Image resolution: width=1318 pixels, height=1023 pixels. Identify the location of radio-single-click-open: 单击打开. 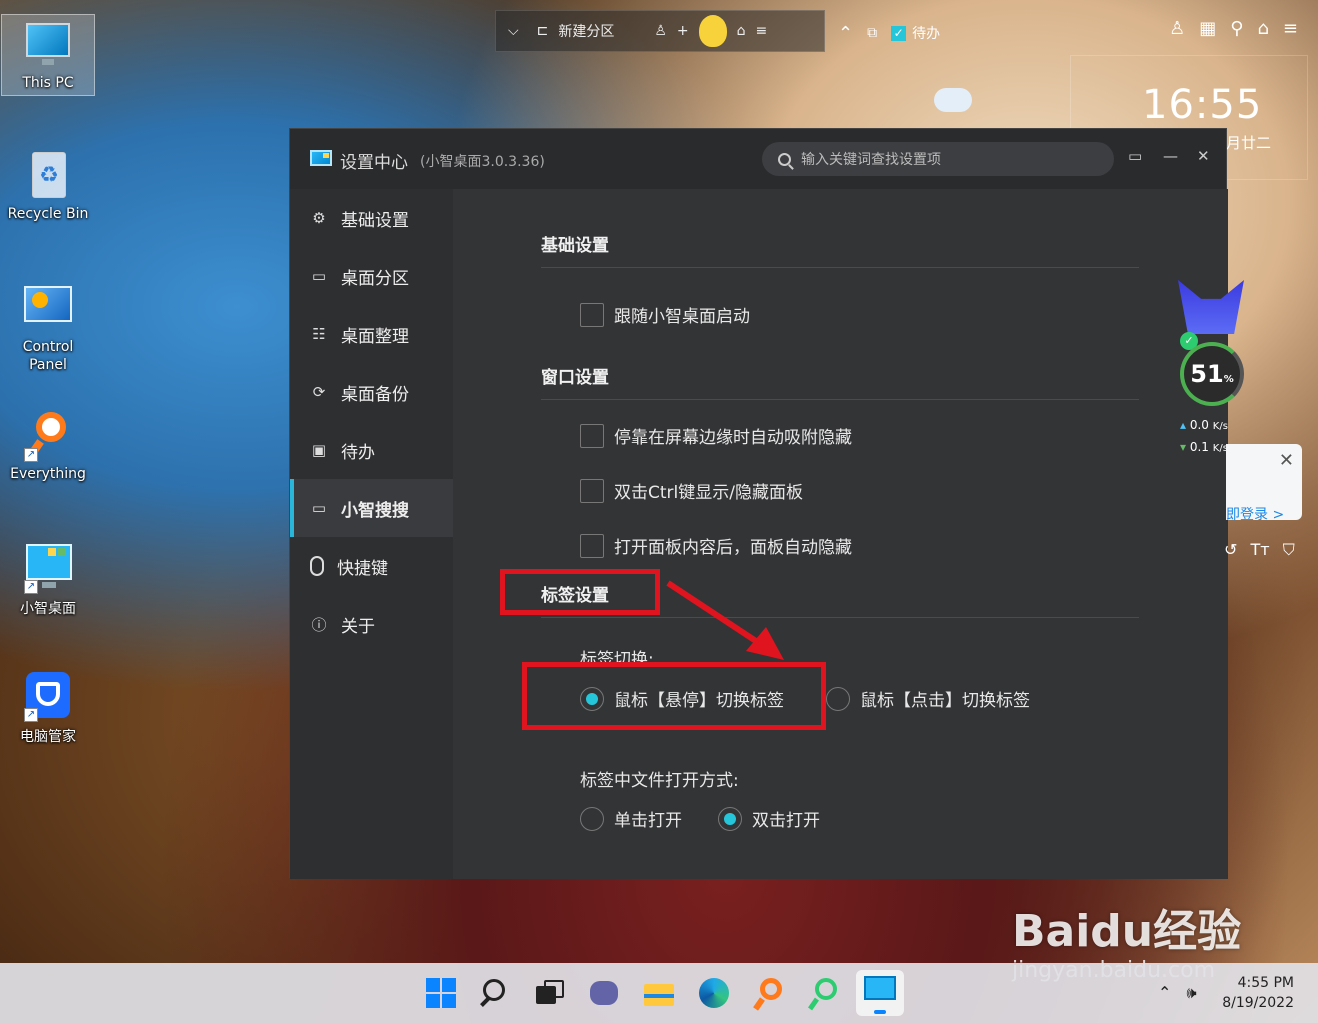
(631, 818).